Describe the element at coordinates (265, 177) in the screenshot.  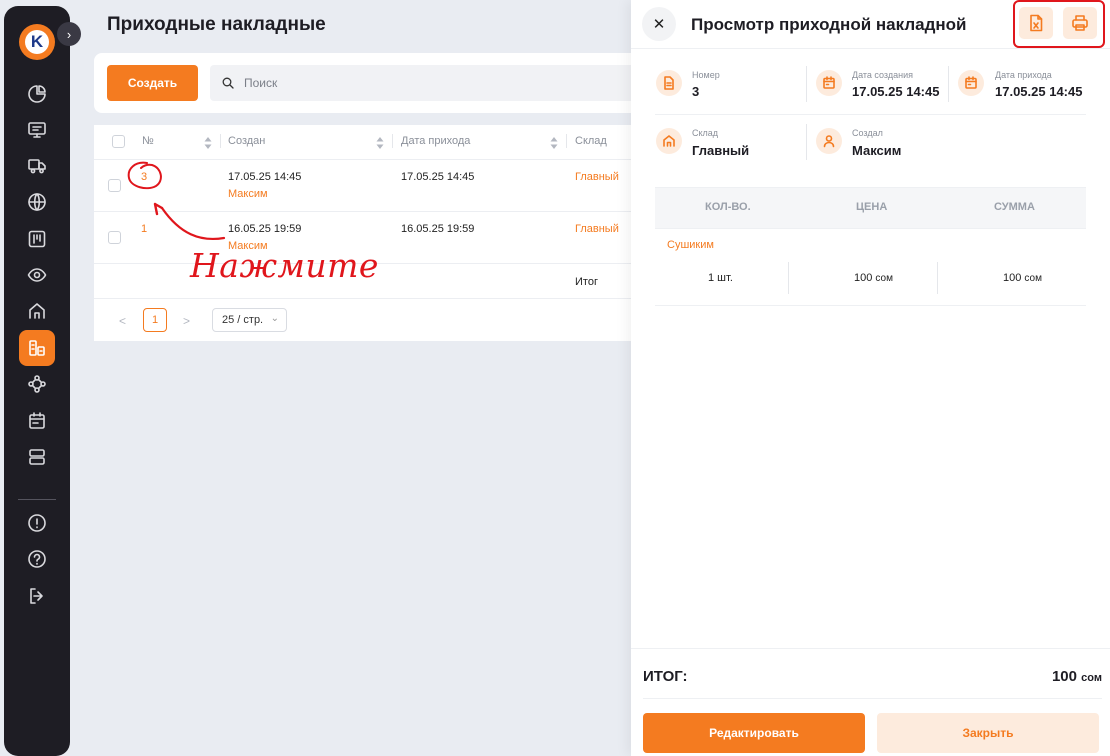
I see `row-created: 17.05.25 14:45` at that location.